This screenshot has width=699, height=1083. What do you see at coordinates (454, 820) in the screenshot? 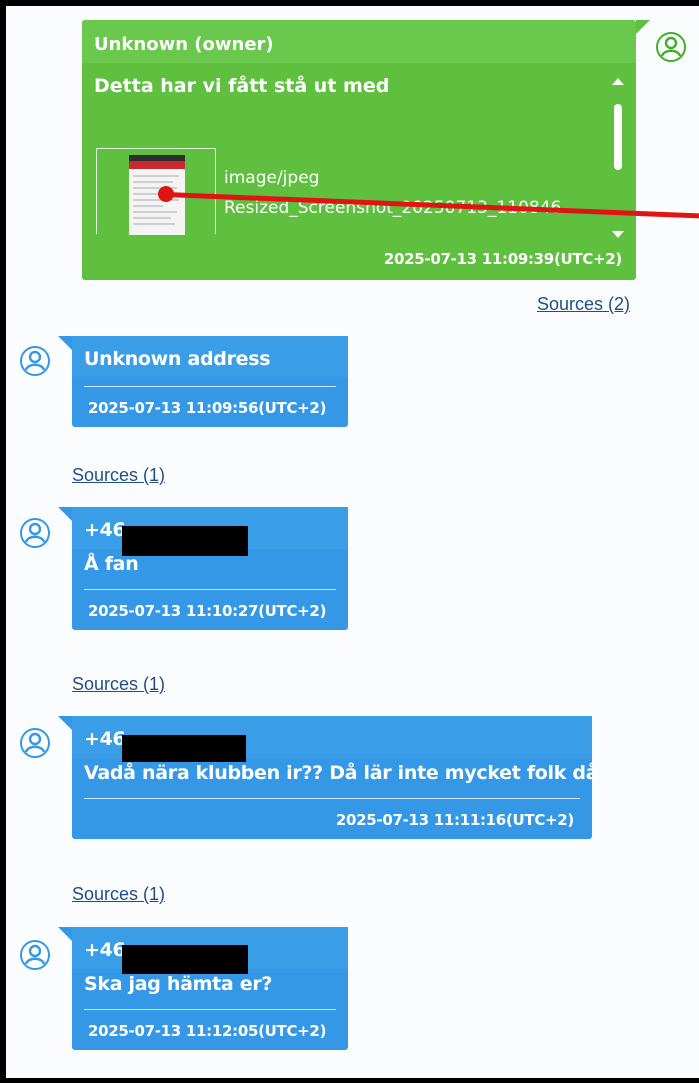
I see `message-timestamp: 2025-07-13 11:11:16(UTC+2)` at bounding box center [454, 820].